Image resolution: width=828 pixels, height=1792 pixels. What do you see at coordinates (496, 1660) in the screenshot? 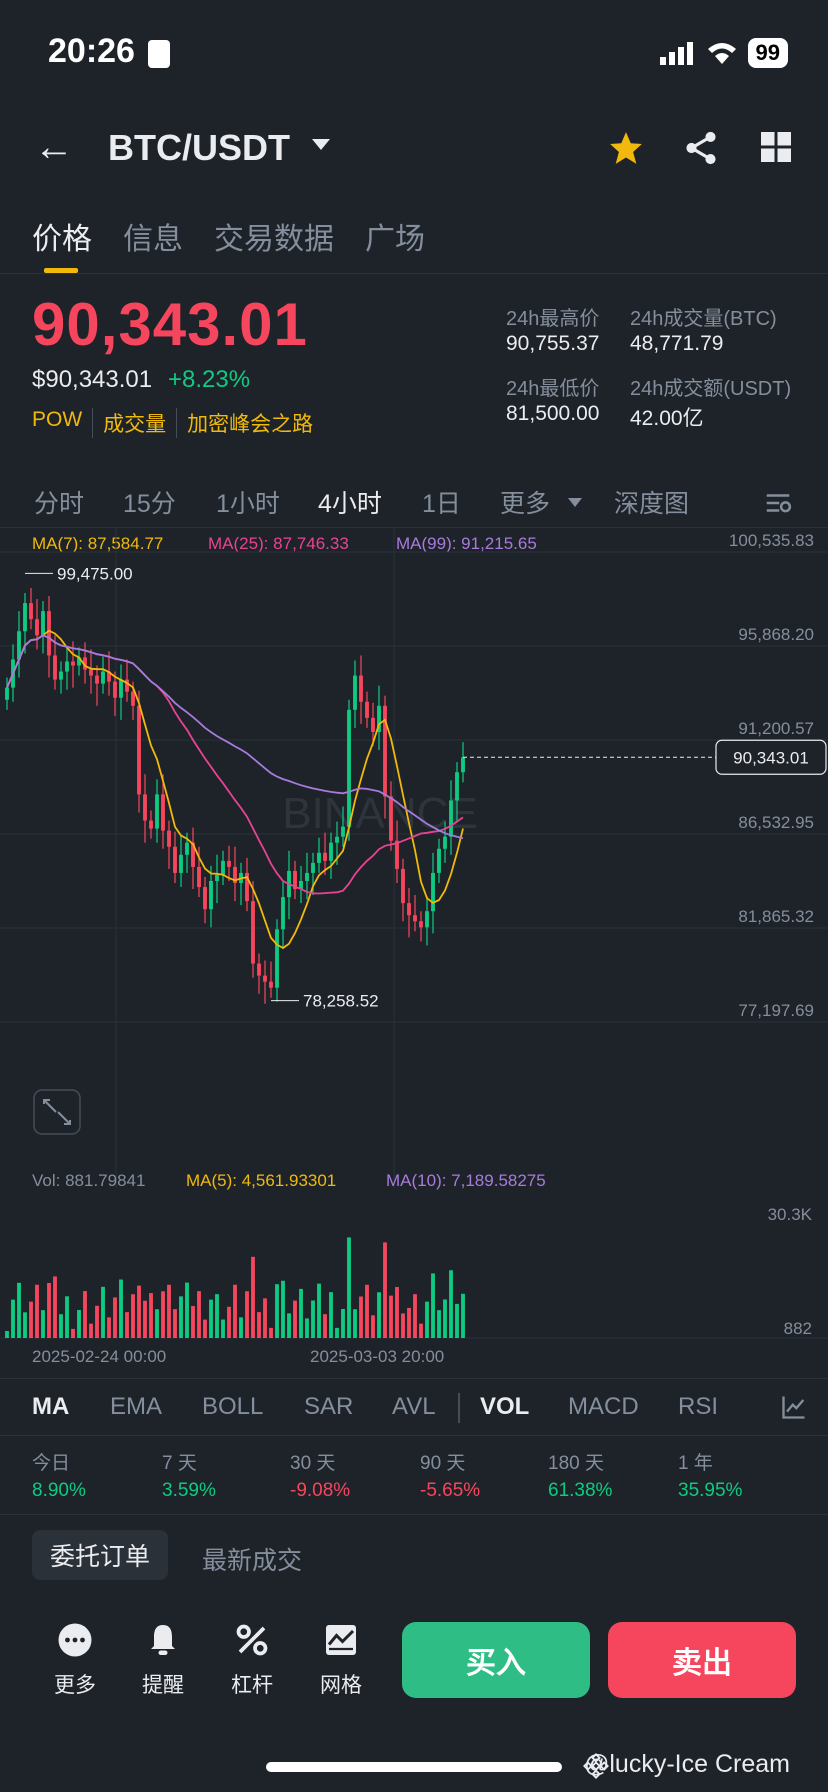
I see `buy-button: 买入` at bounding box center [496, 1660].